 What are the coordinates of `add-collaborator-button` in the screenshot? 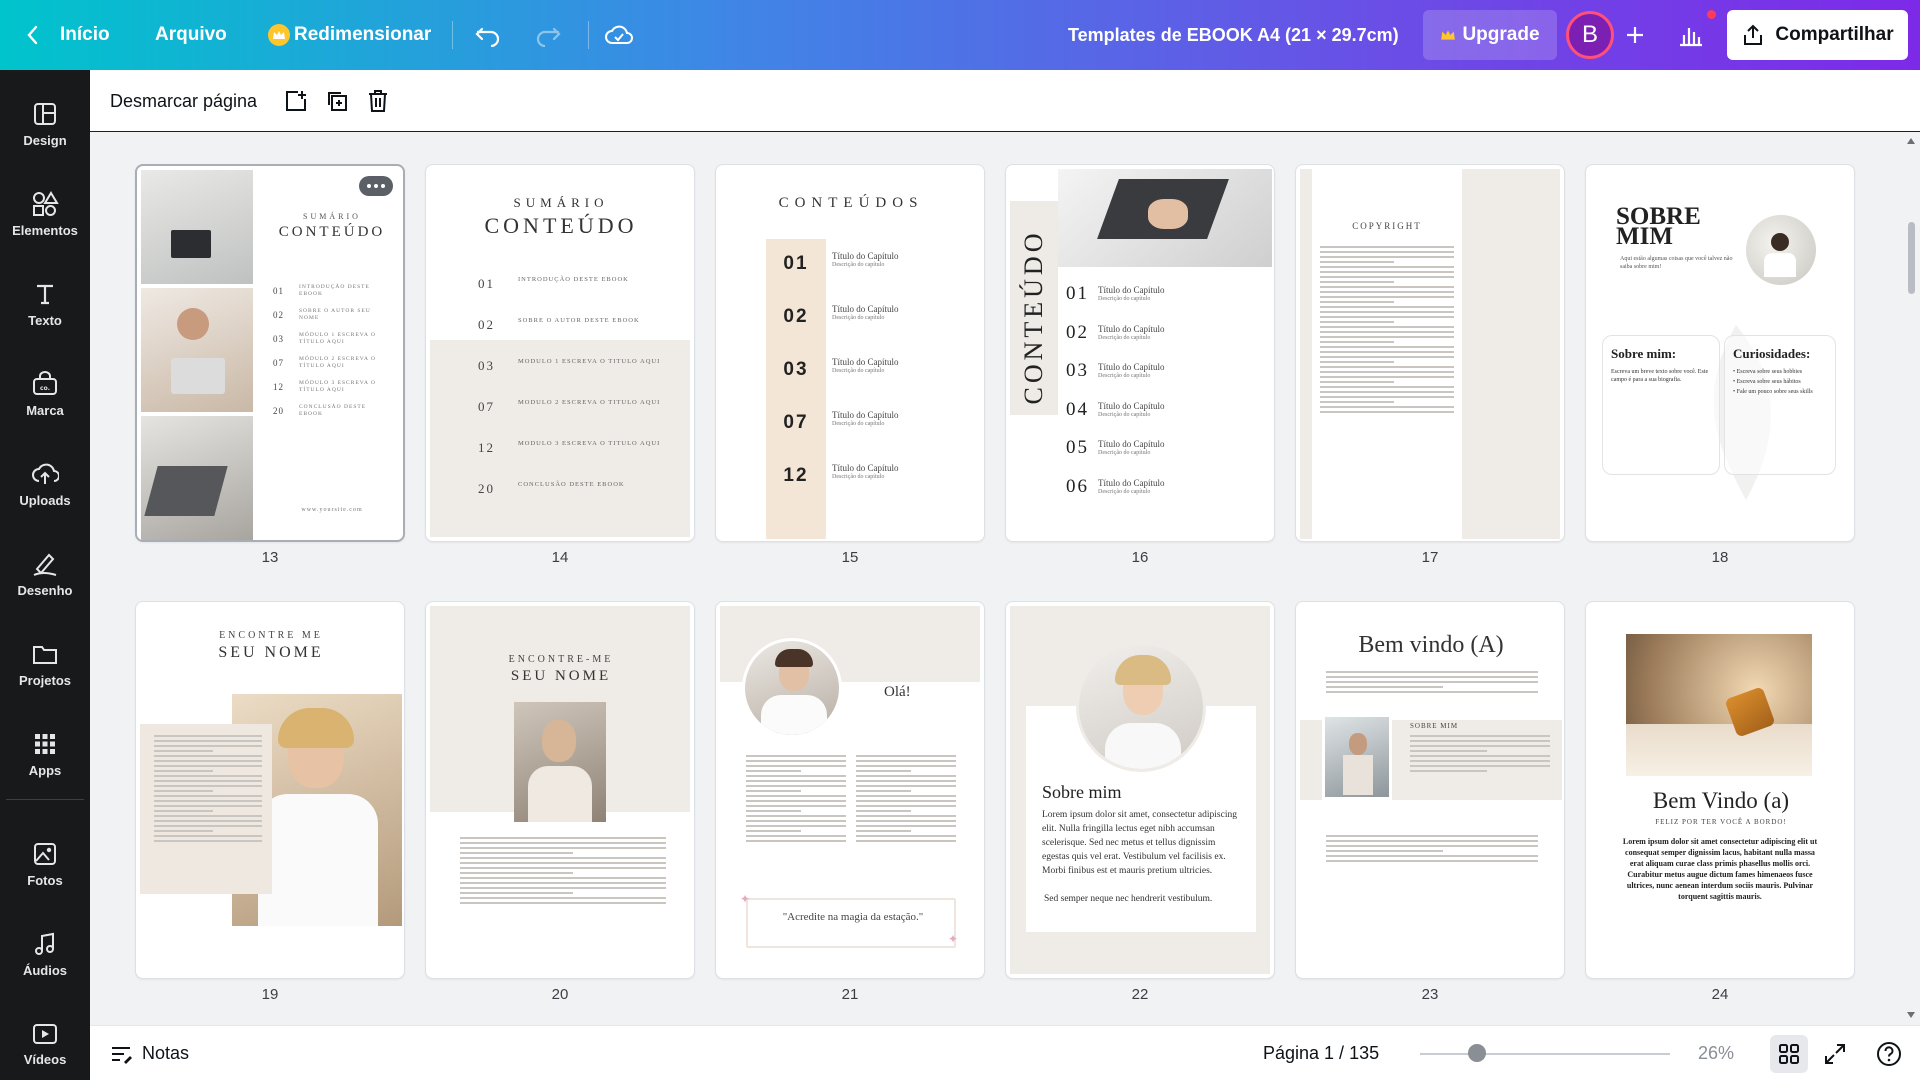 It's located at (1635, 35).